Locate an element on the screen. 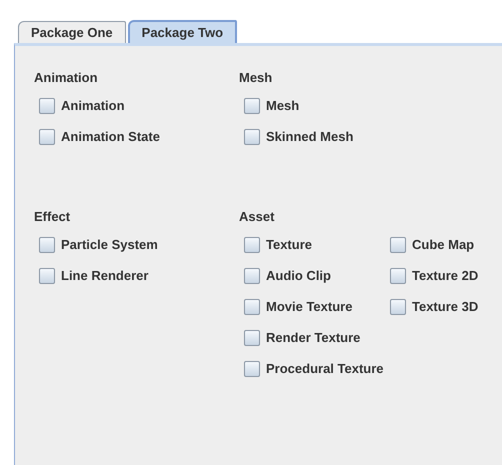  checkbox-label: Skinned Mesh is located at coordinates (310, 136).